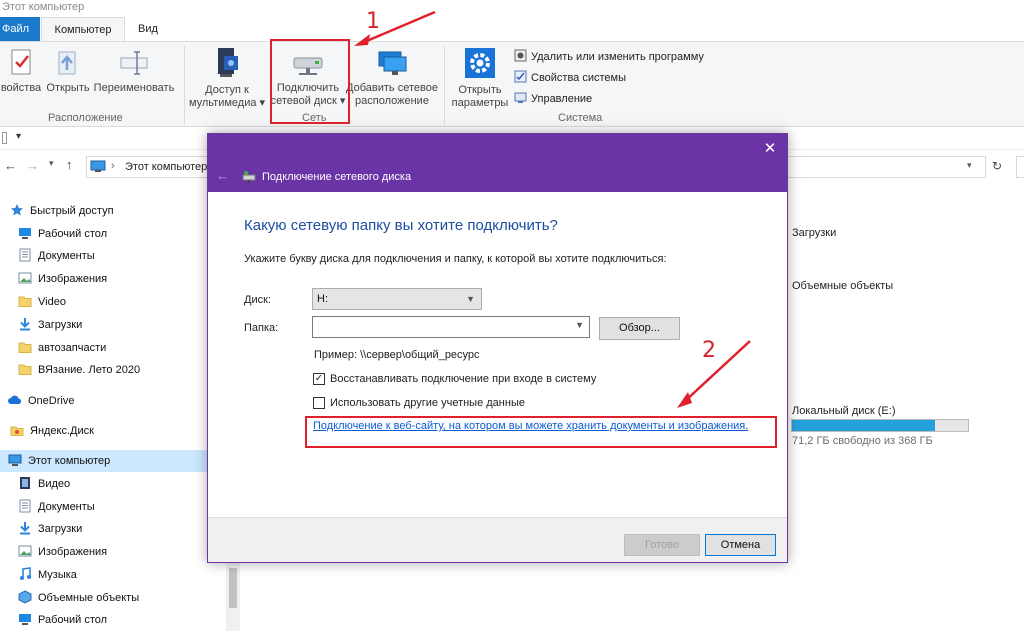 This screenshot has height=631, width=1024. What do you see at coordinates (740, 545) in the screenshot?
I see `cancel-button: Отмена` at bounding box center [740, 545].